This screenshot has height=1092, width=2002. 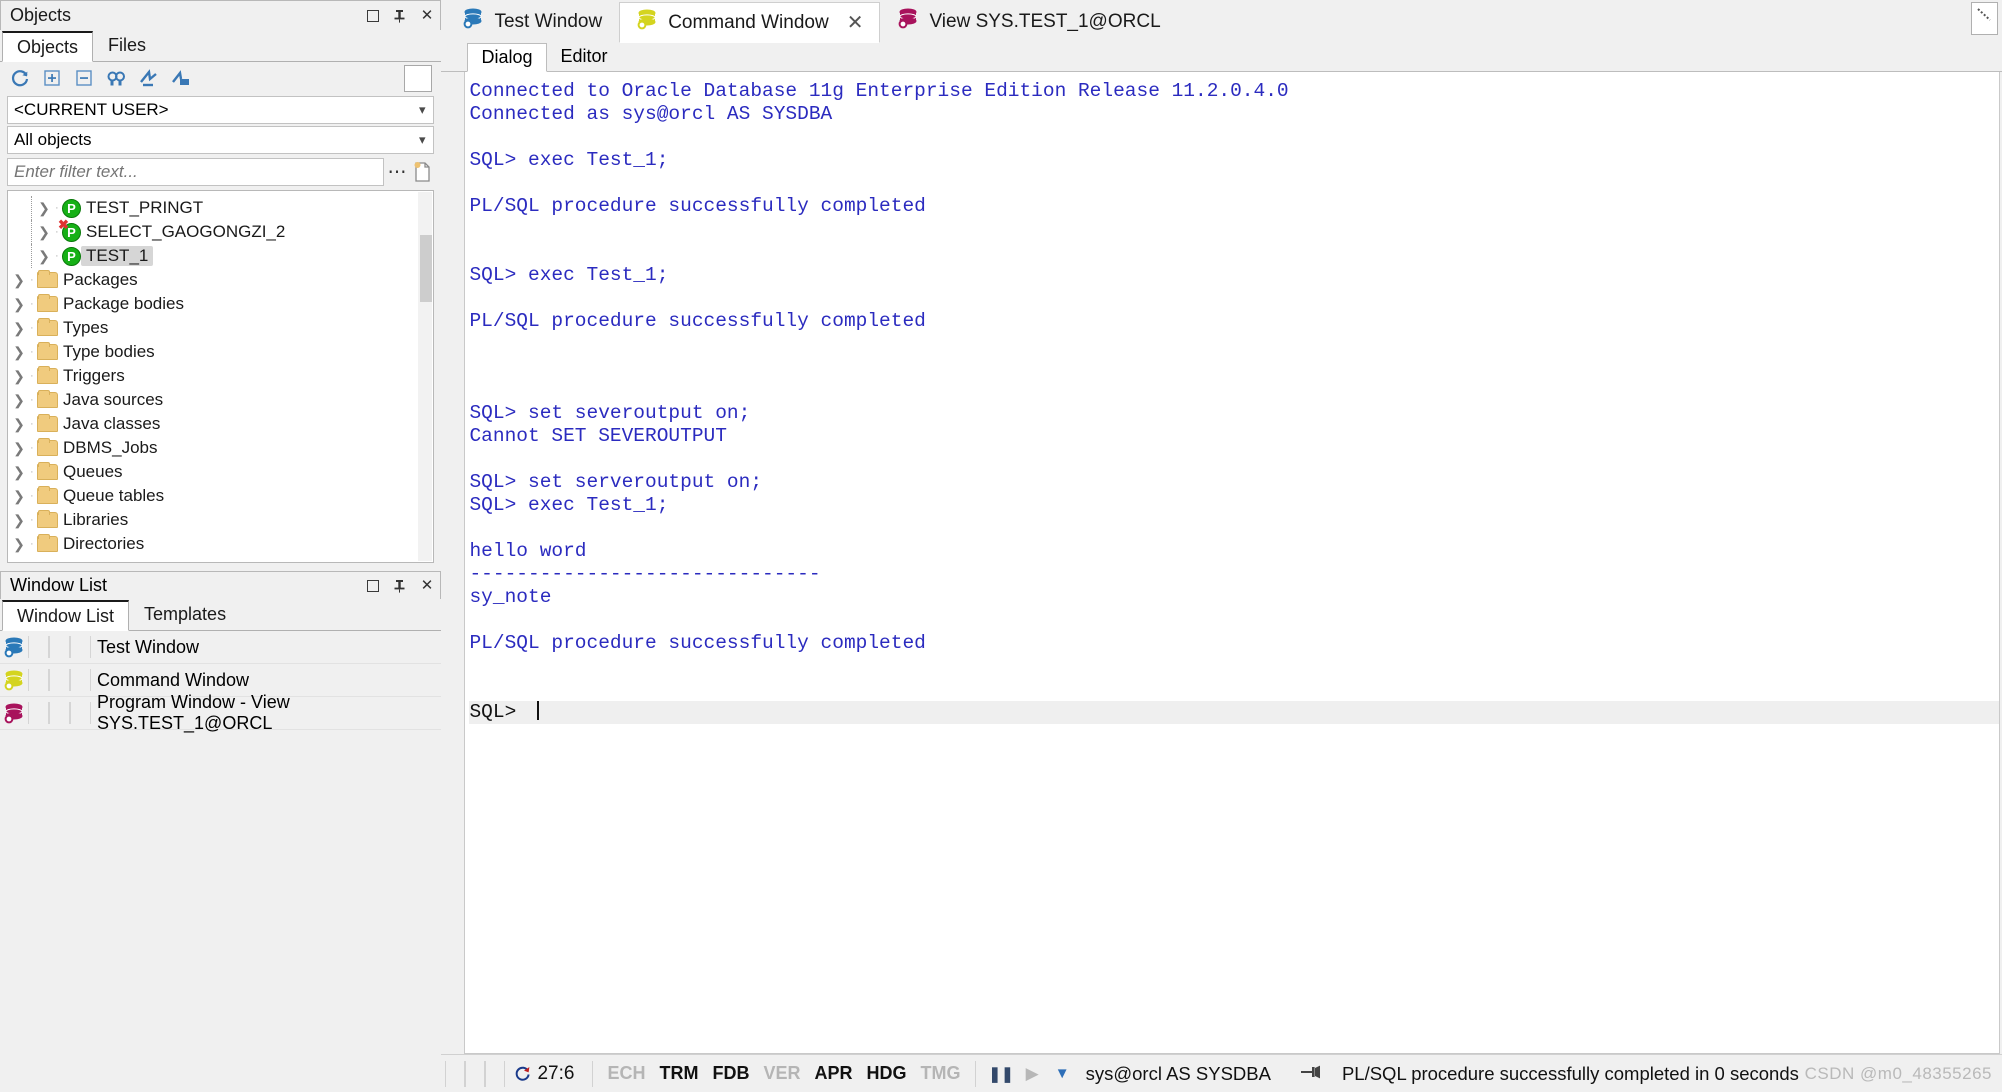 I want to click on user-select-value: <CURRENT USER>, so click(x=91, y=109).